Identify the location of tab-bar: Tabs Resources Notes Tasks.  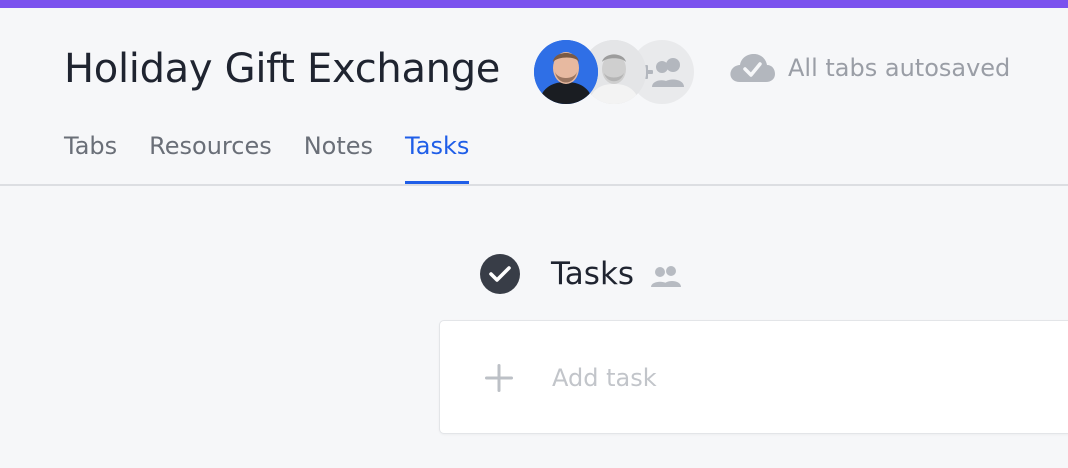
(267, 158).